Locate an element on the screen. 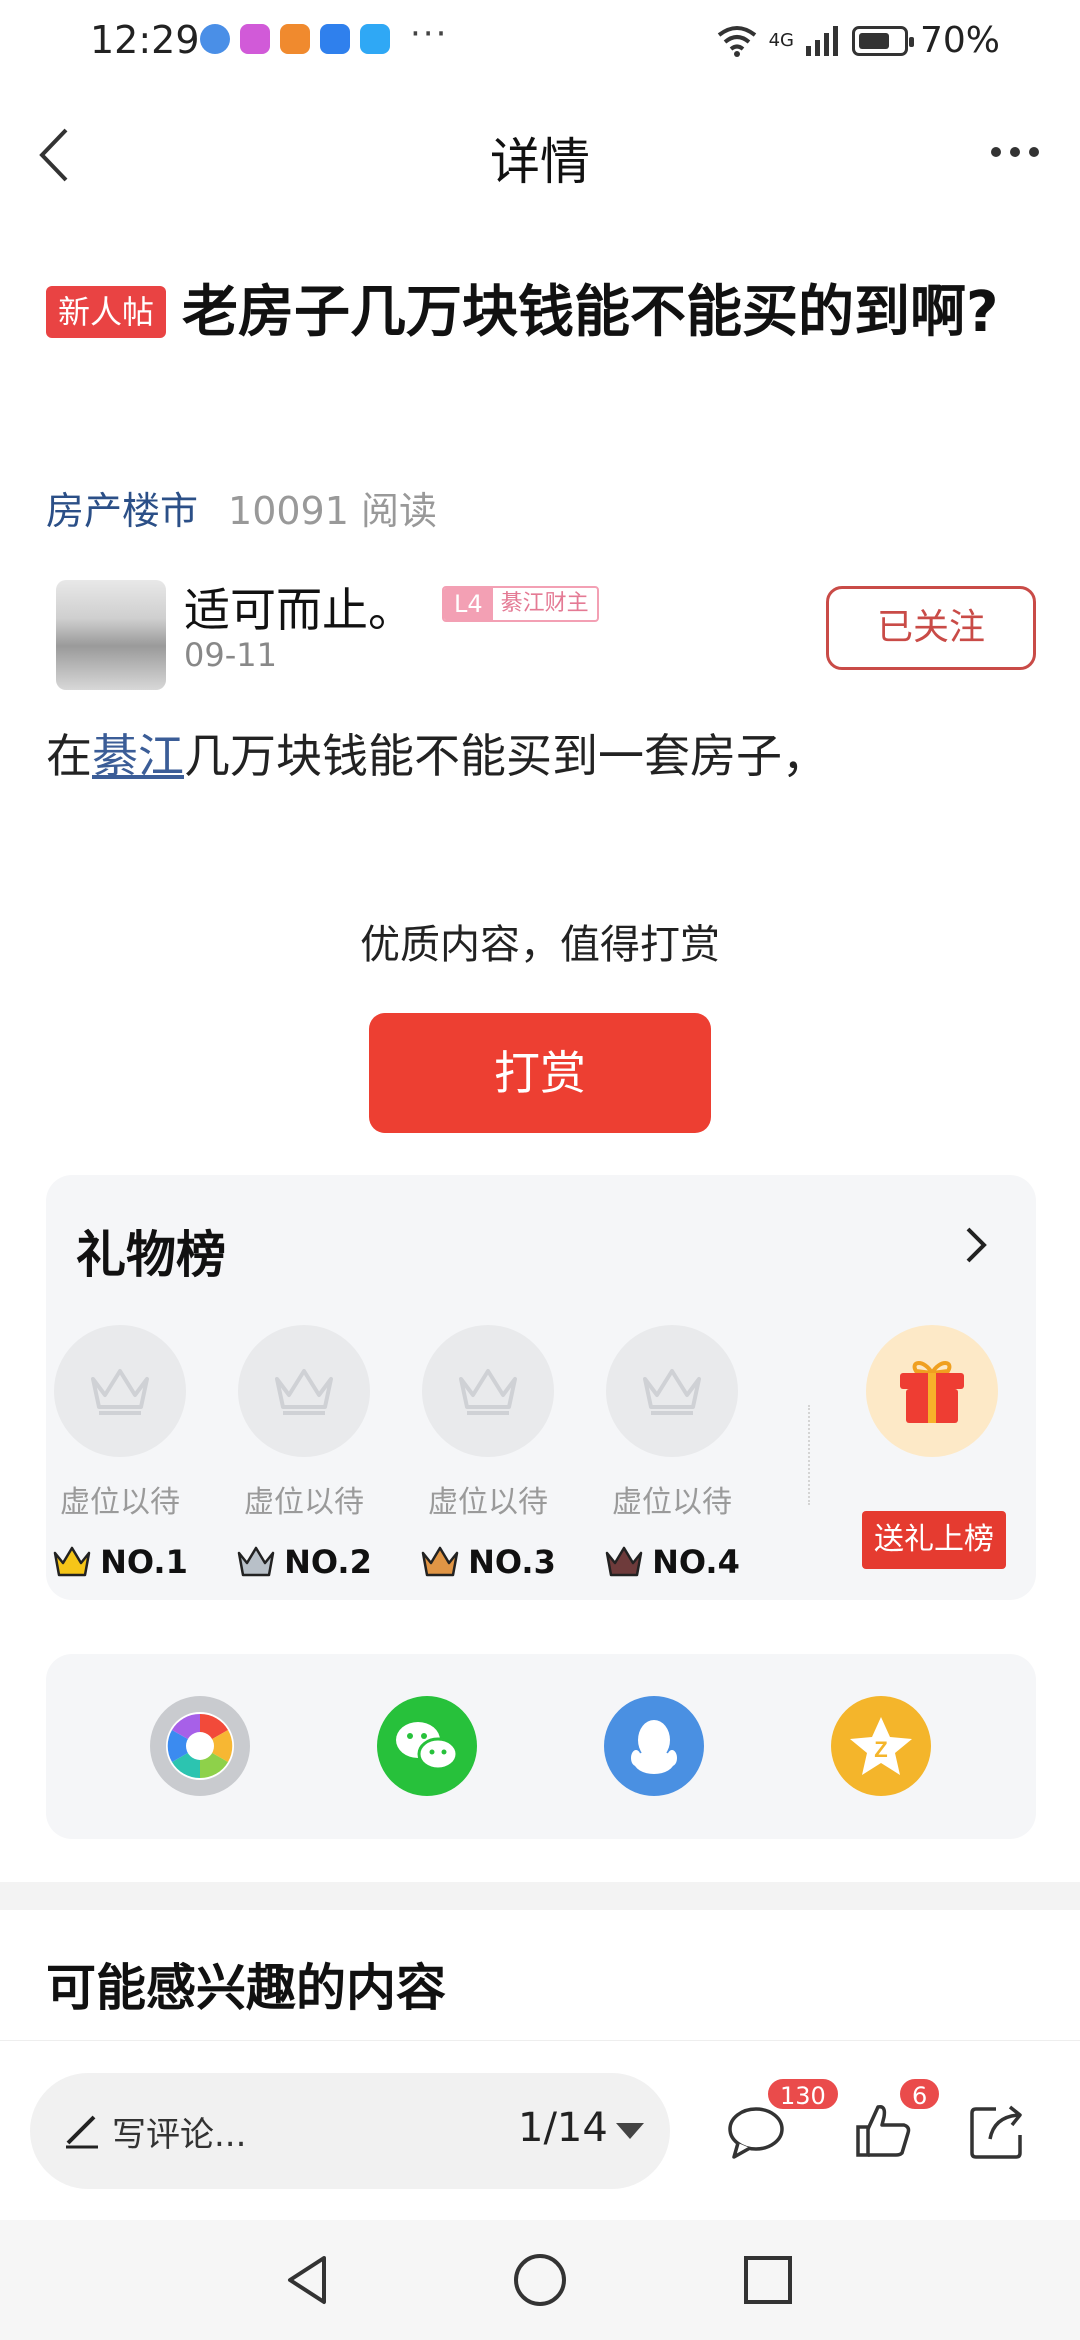  wechat-icon is located at coordinates (427, 1746).